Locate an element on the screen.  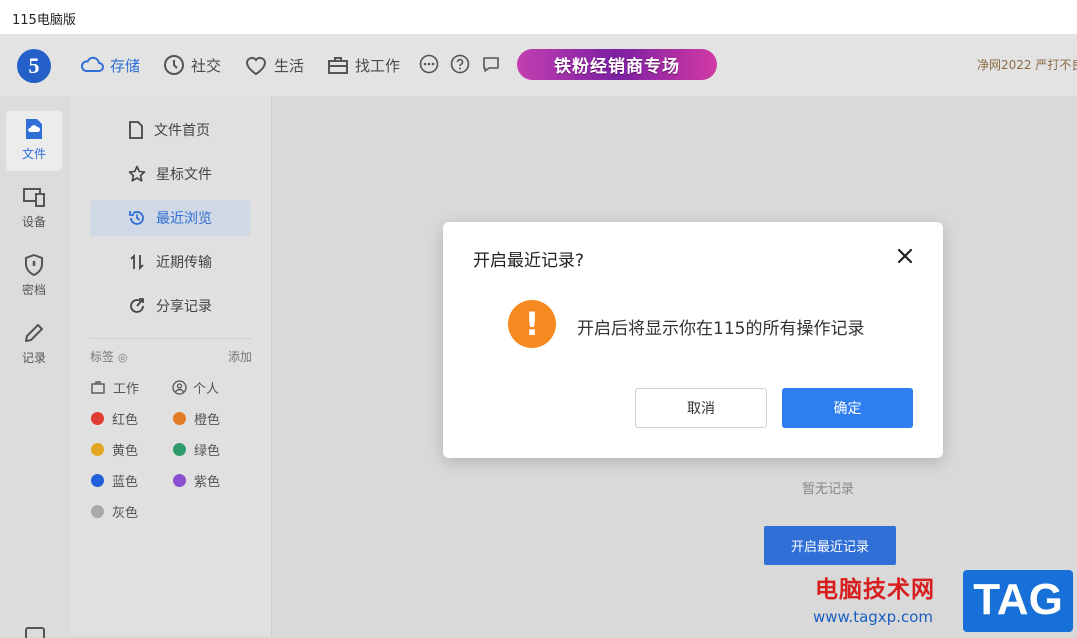
tag-gray-dot is located at coordinates (97, 511).